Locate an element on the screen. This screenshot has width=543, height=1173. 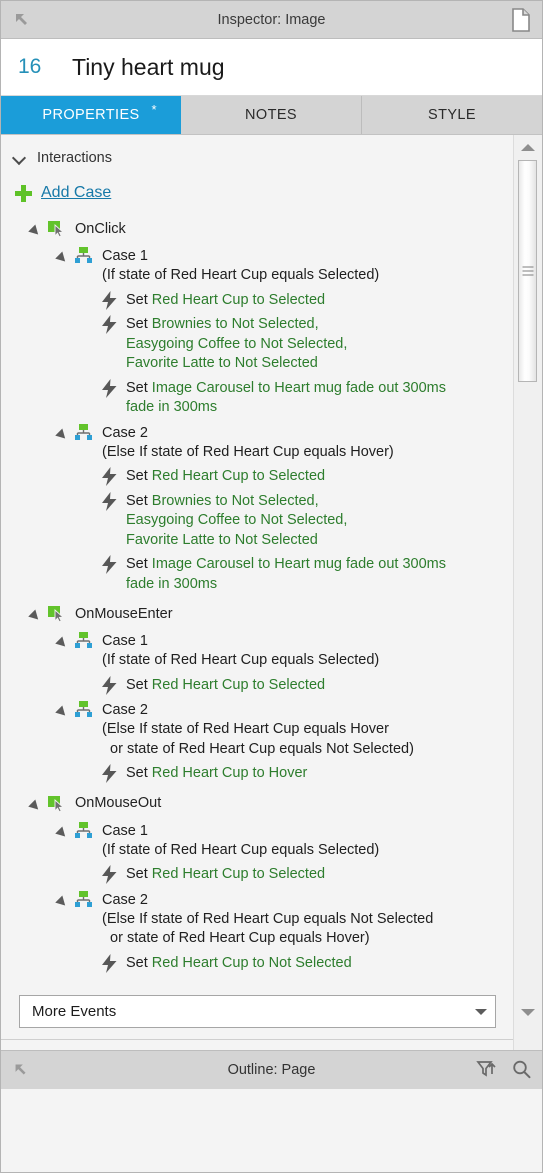
page-icon is located at coordinates (521, 20).